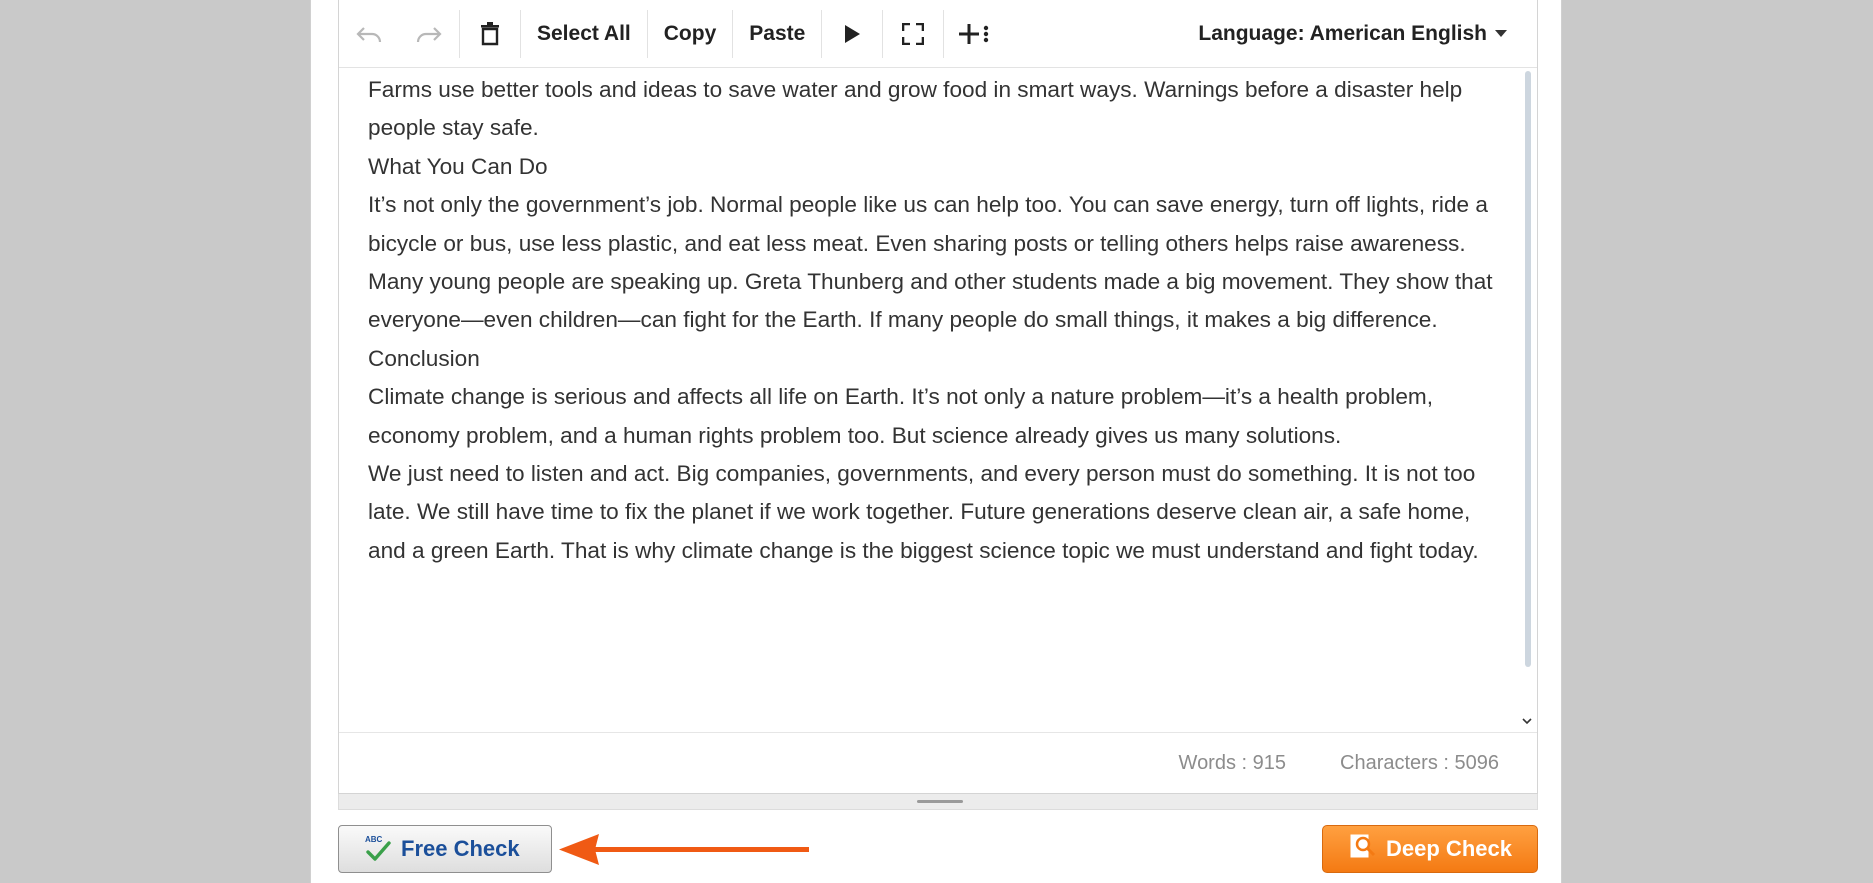 The height and width of the screenshot is (883, 1873). Describe the element at coordinates (1342, 33) in the screenshot. I see `language-label: Language: American English` at that location.